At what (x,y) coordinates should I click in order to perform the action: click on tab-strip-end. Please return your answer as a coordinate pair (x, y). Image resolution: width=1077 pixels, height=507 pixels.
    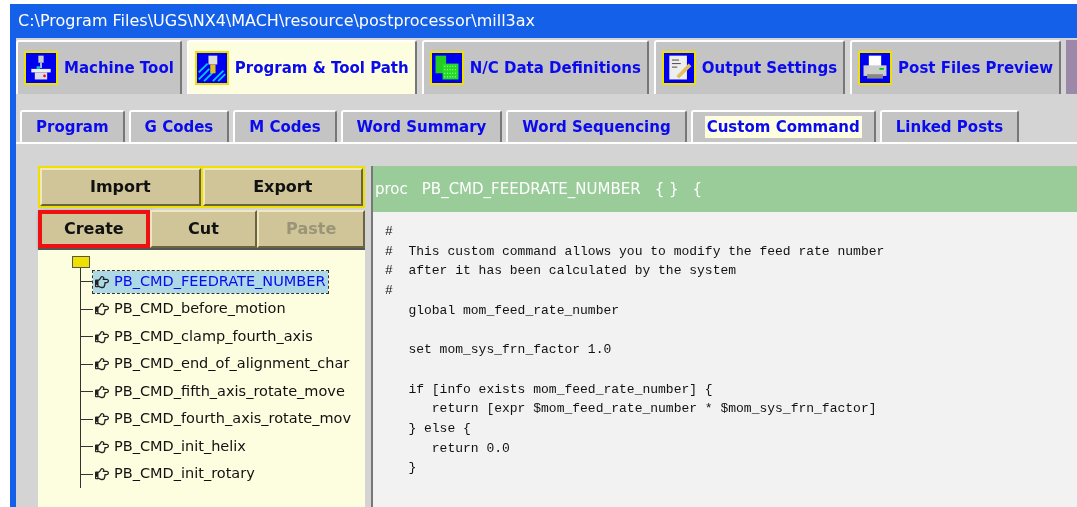
    Looking at the image, I should click on (1071, 67).